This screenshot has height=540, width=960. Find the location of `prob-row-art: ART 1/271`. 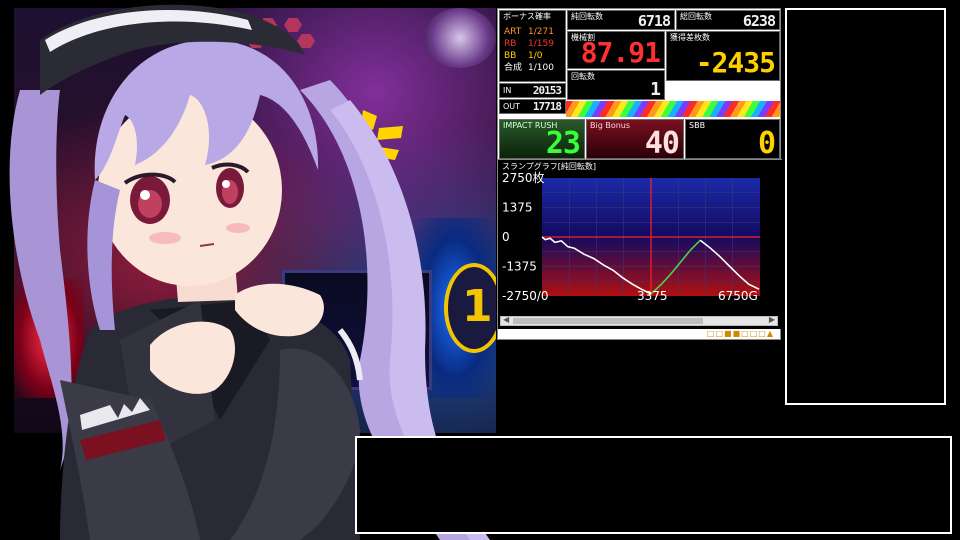

prob-row-art: ART 1/271 is located at coordinates (529, 32).